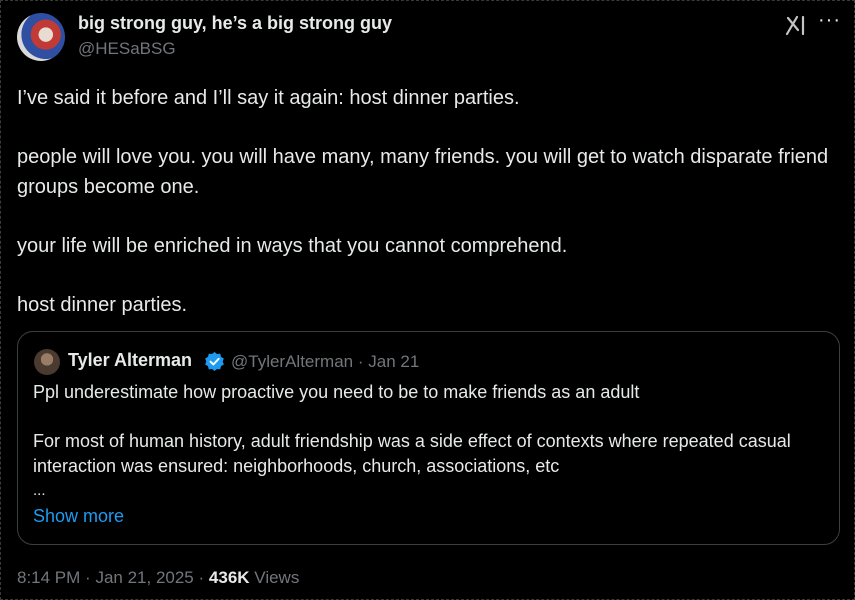 The height and width of the screenshot is (600, 855). What do you see at coordinates (277, 577) in the screenshot?
I see `views-label: Views` at bounding box center [277, 577].